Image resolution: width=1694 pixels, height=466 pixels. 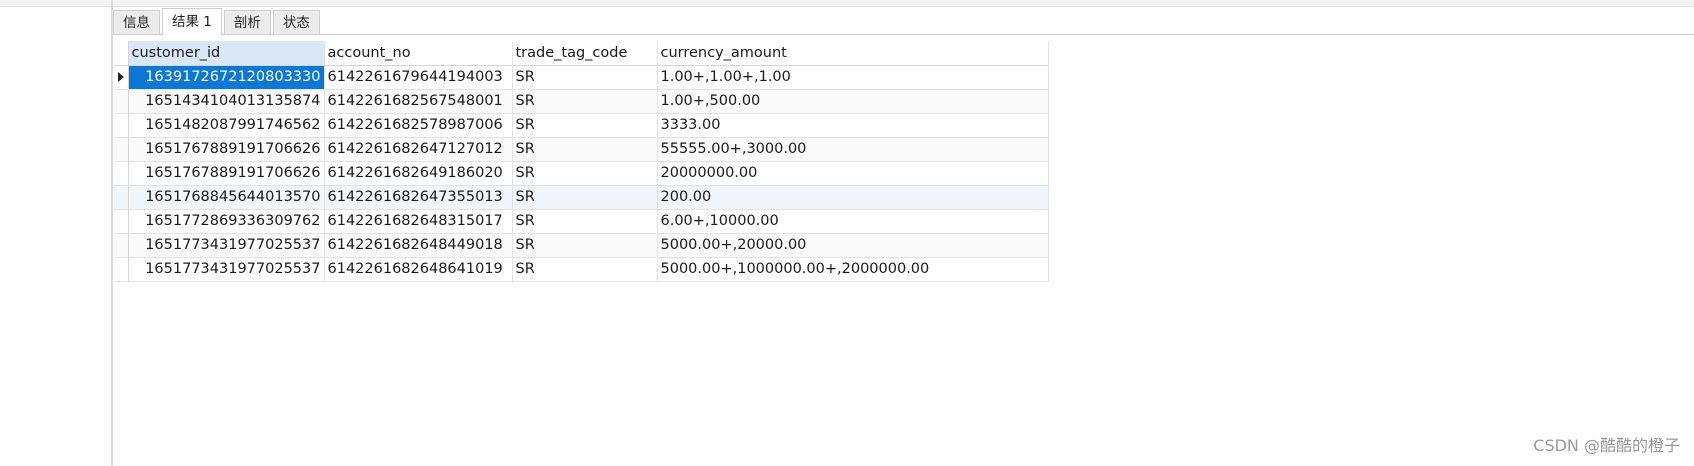 What do you see at coordinates (585, 53) in the screenshot?
I see `column-header-trade-tag-code: trade_tag_code` at bounding box center [585, 53].